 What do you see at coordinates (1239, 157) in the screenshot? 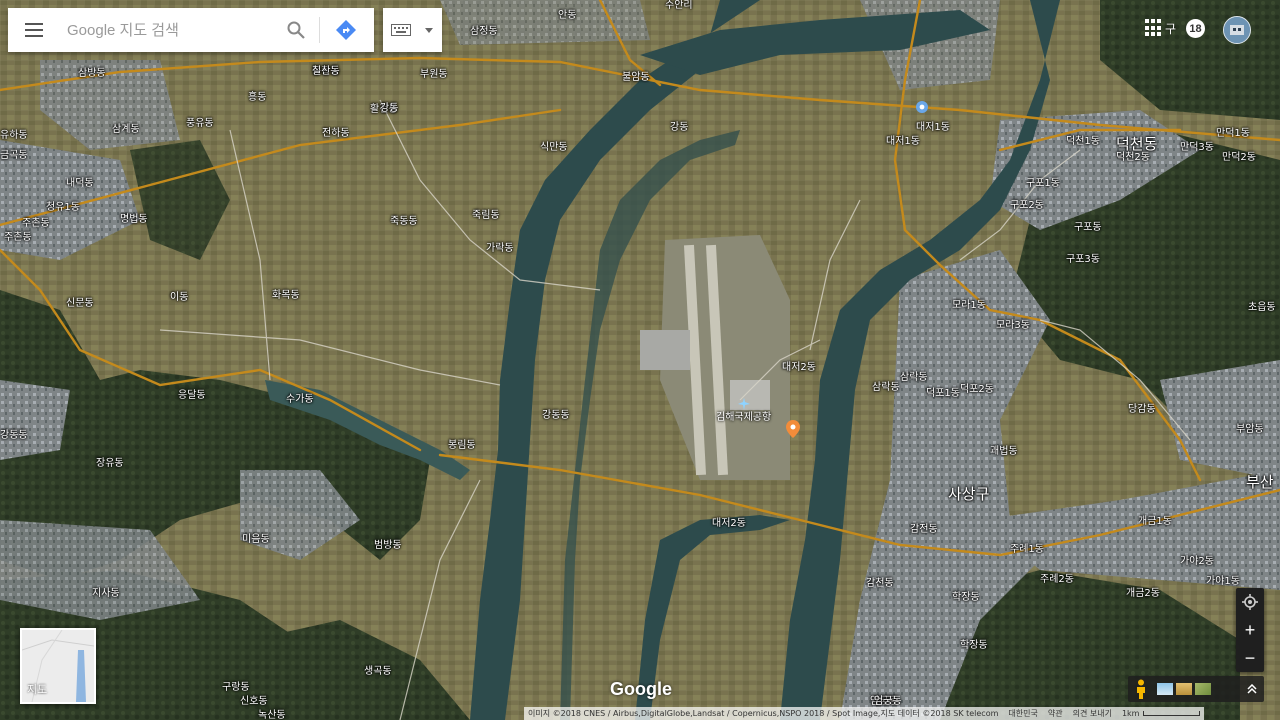
I see `map-label: 만덕2동` at bounding box center [1239, 157].